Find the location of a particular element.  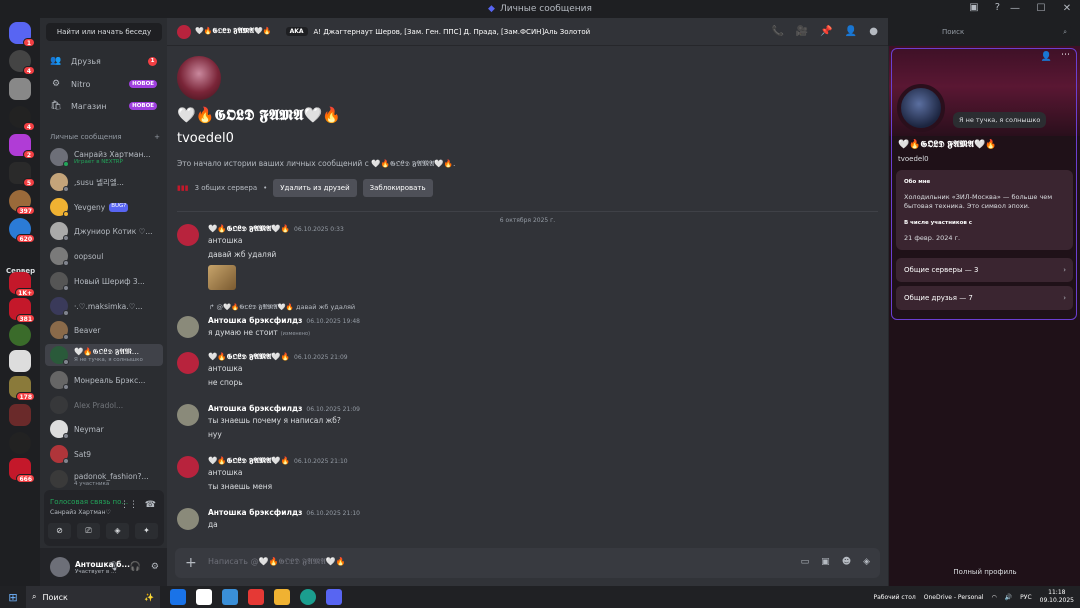

server-icon: 5 is located at coordinates (22, 174).